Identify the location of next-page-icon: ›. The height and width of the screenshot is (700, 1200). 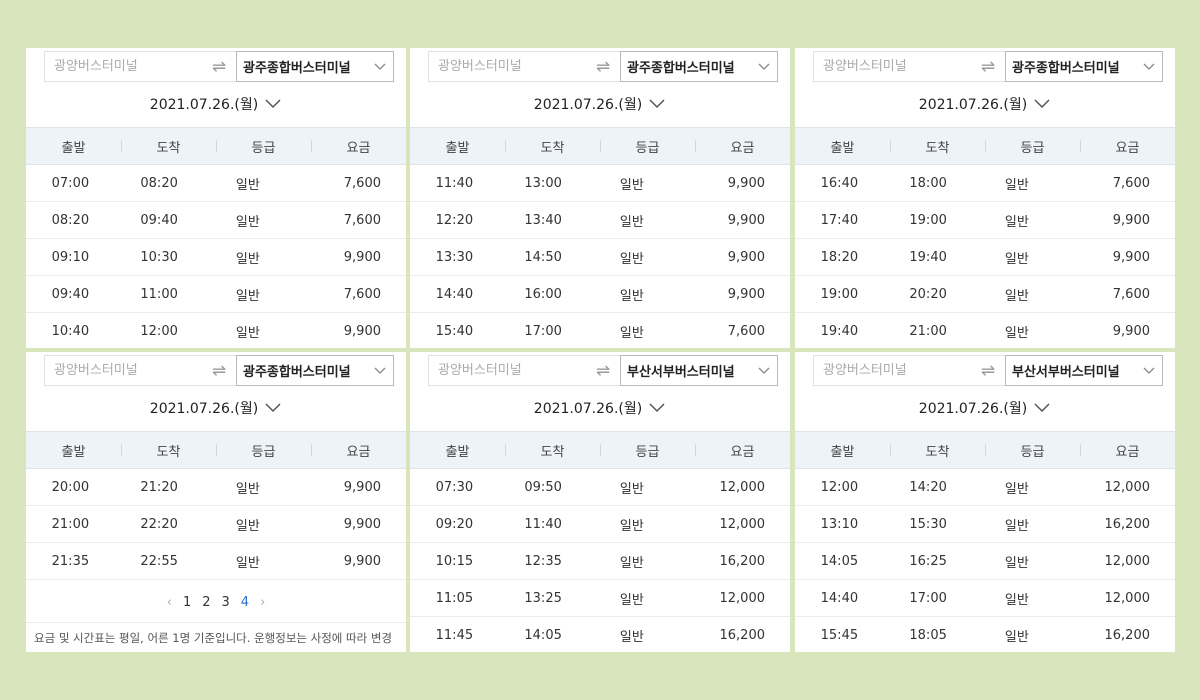
(262, 602).